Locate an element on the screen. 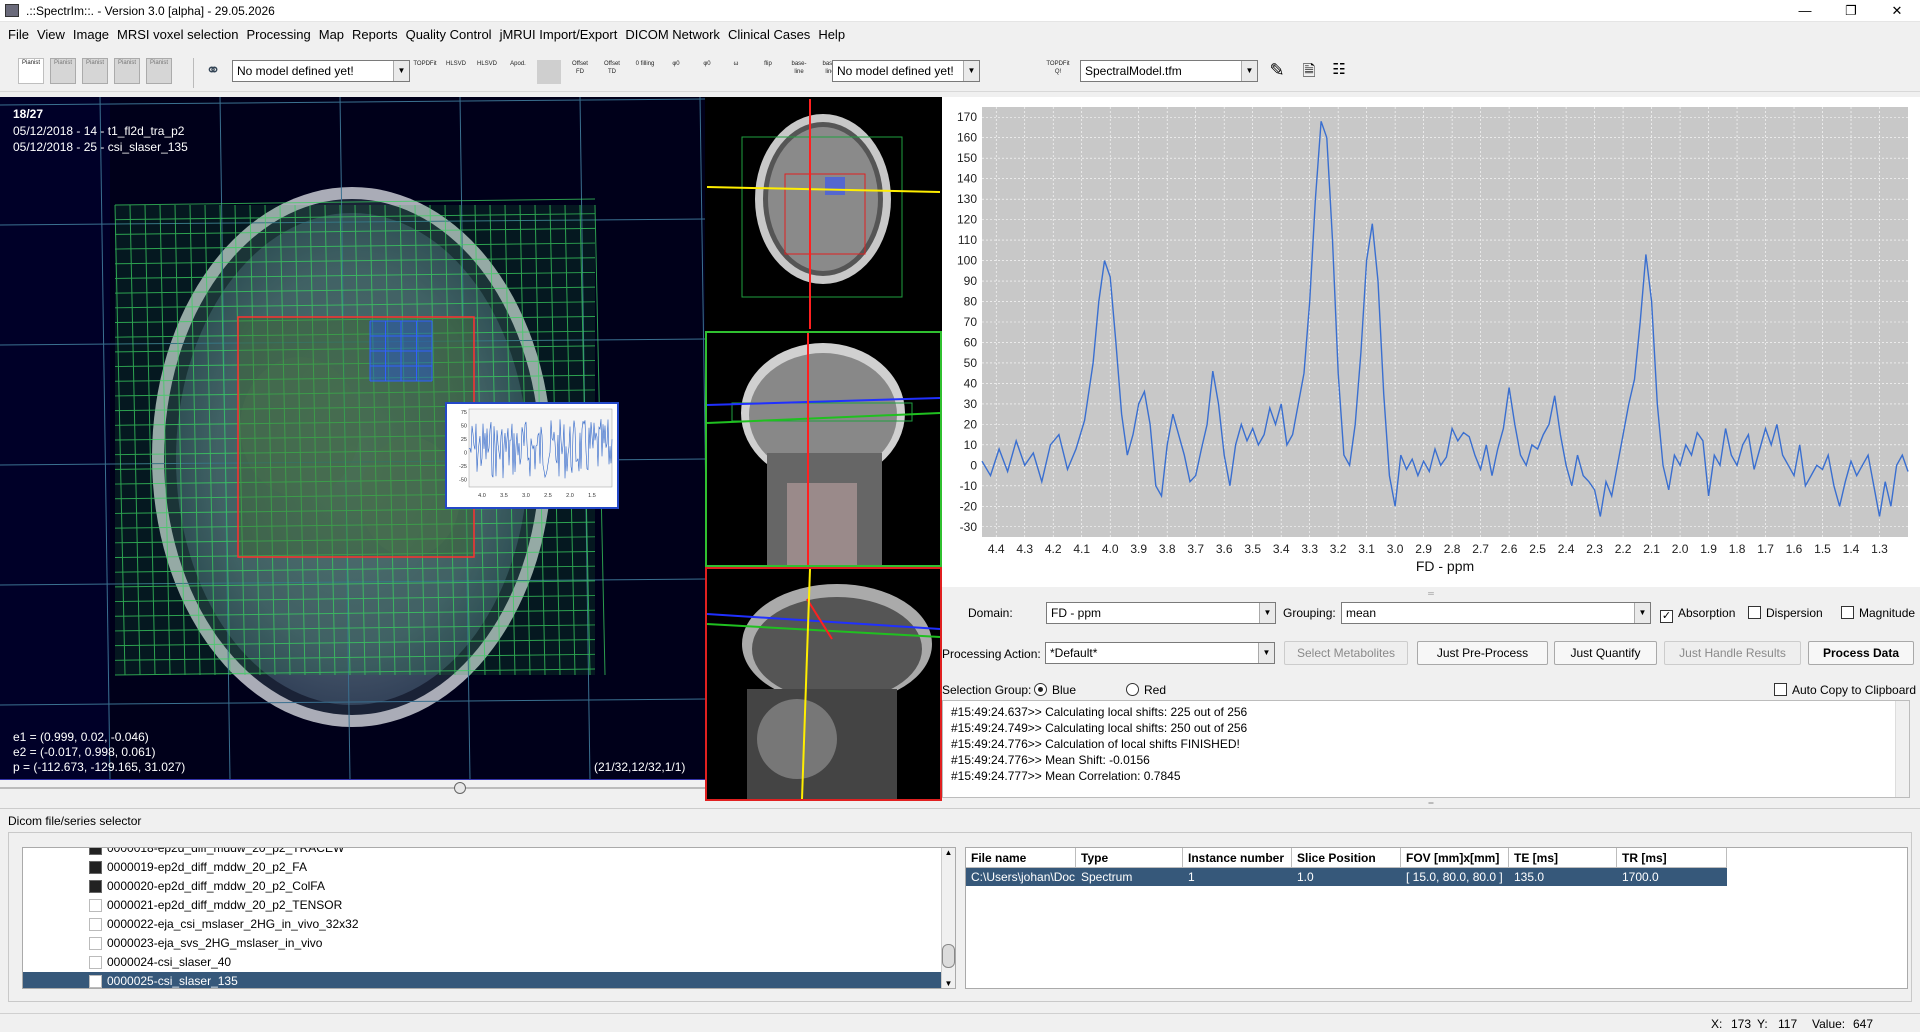 The height and width of the screenshot is (1032, 1920). column-header: Type is located at coordinates (1129, 858).